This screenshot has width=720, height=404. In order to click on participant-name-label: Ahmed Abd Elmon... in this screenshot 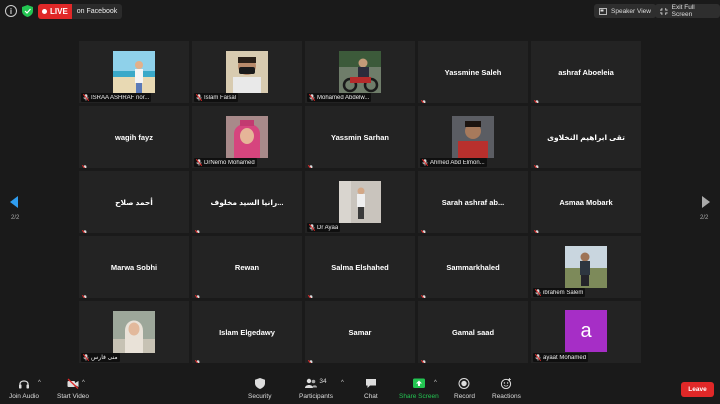, I will do `click(453, 162)`.